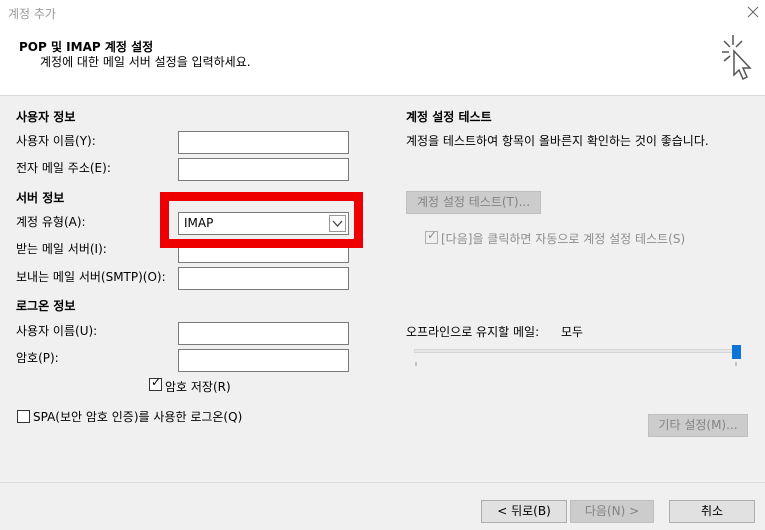 The image size is (765, 530). Describe the element at coordinates (32, 14) in the screenshot. I see `window-title: 계정 추가` at that location.